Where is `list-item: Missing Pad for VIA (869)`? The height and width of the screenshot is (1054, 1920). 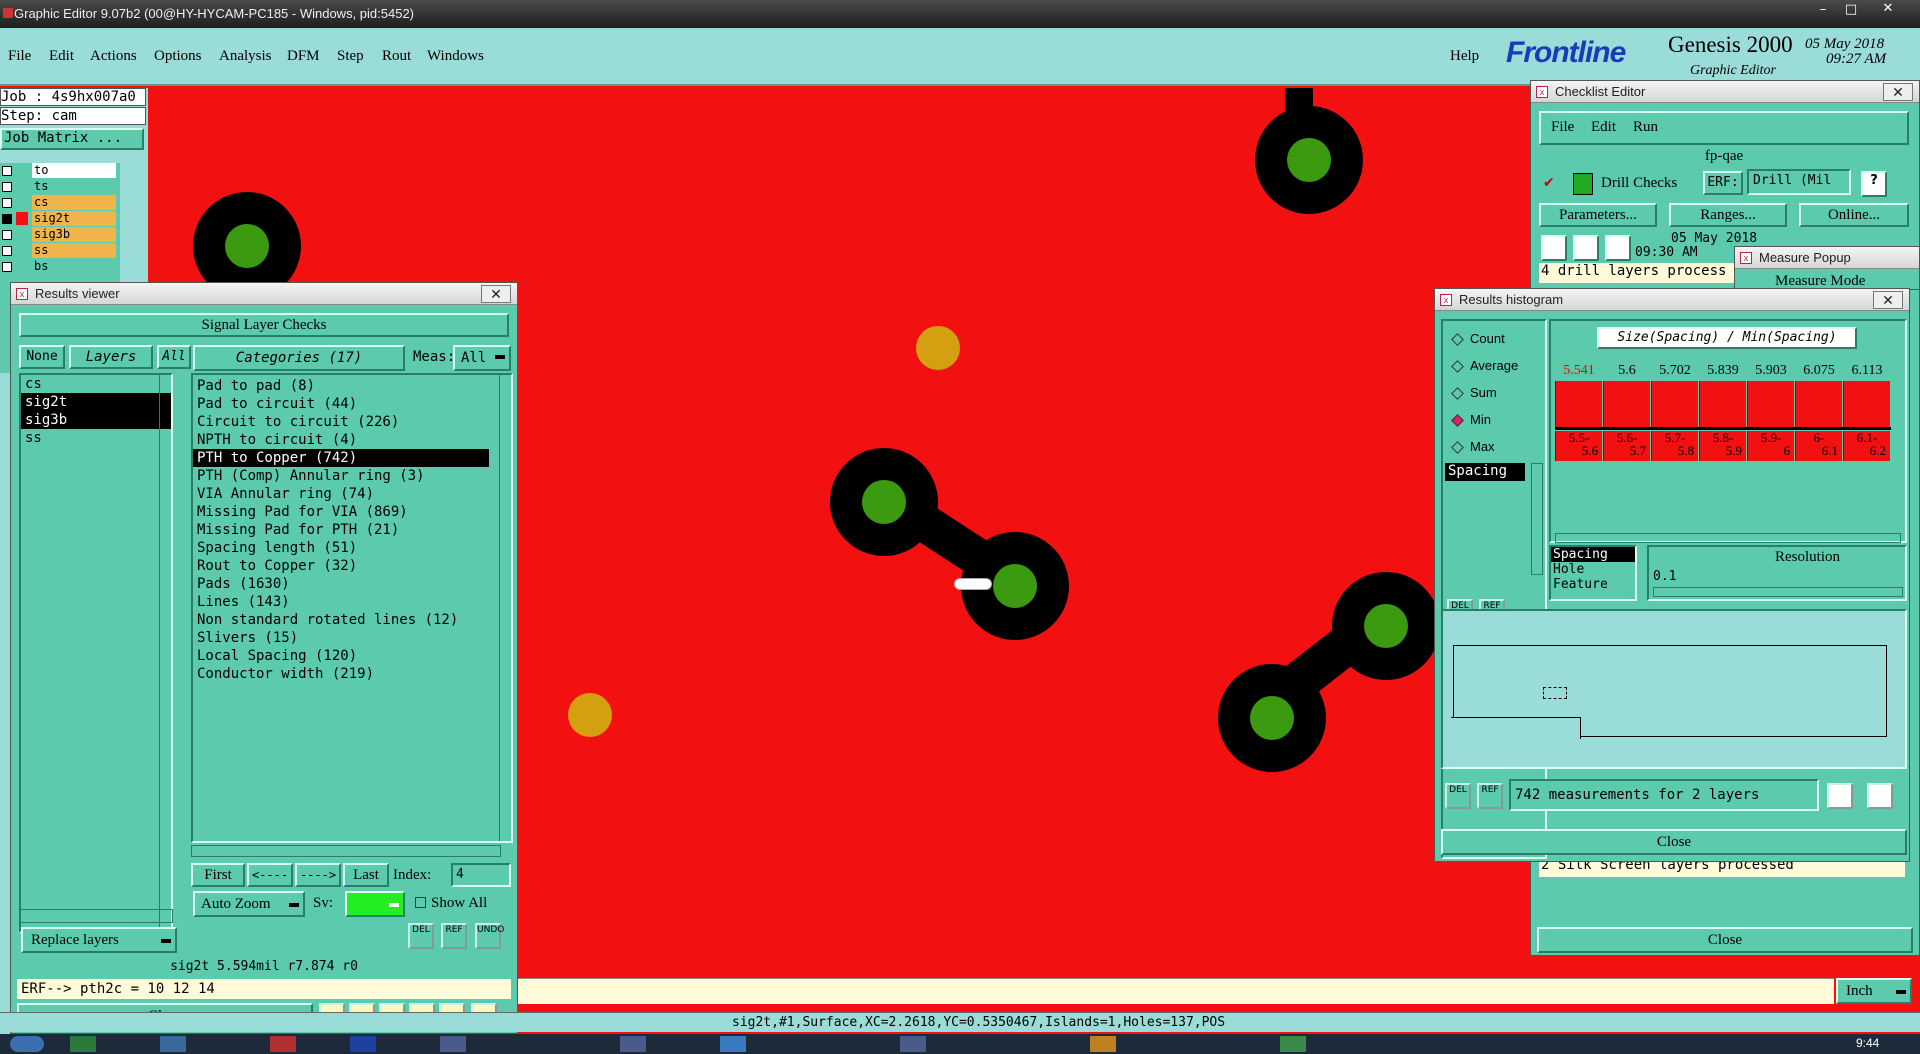
list-item: Missing Pad for VIA (869) is located at coordinates (352, 512).